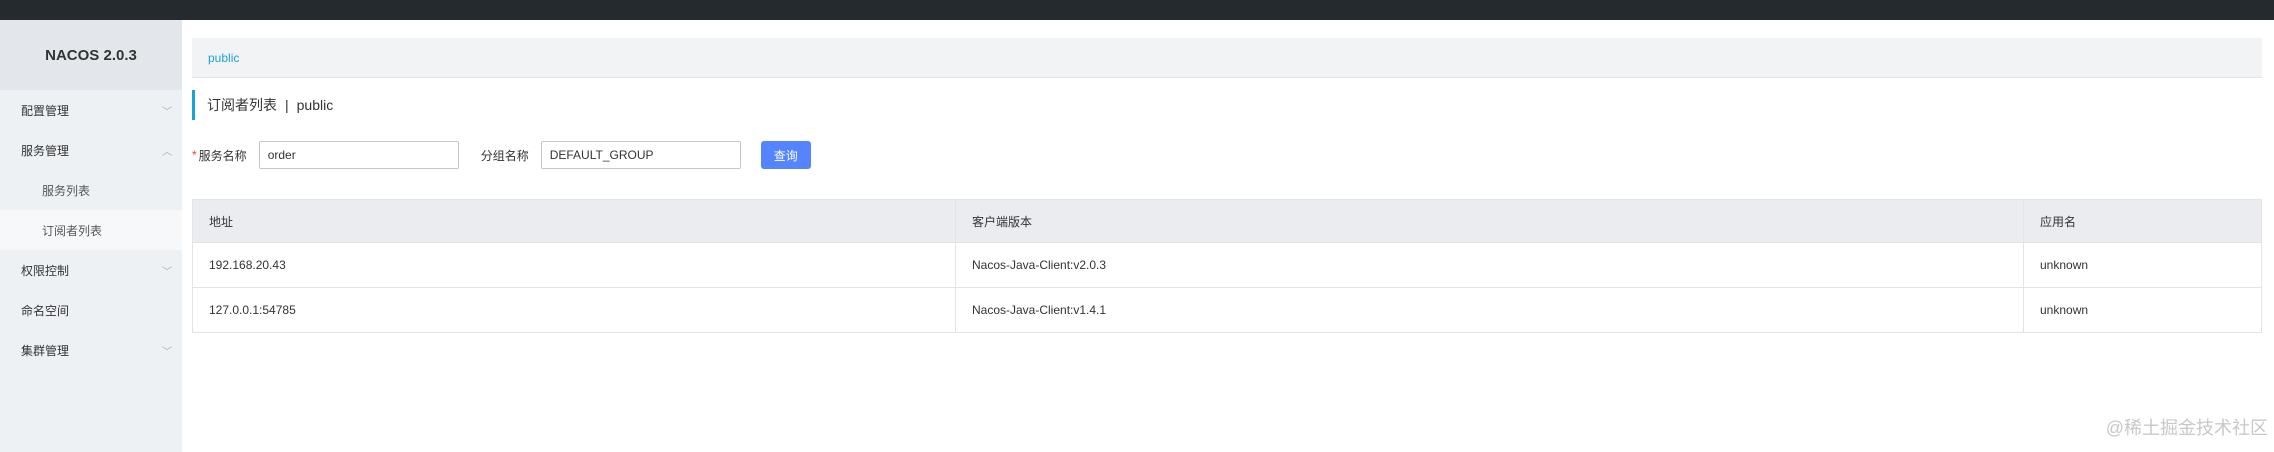 This screenshot has height=452, width=2274. Describe the element at coordinates (72, 230) in the screenshot. I see `sidebar-item-label: 订阅者列表` at that location.